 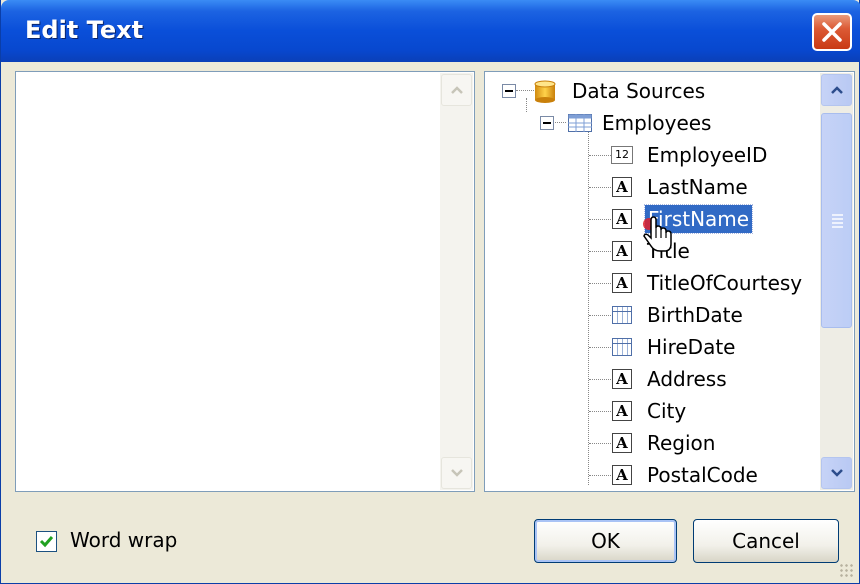 I want to click on tree-scroll-thumb, so click(x=836, y=220).